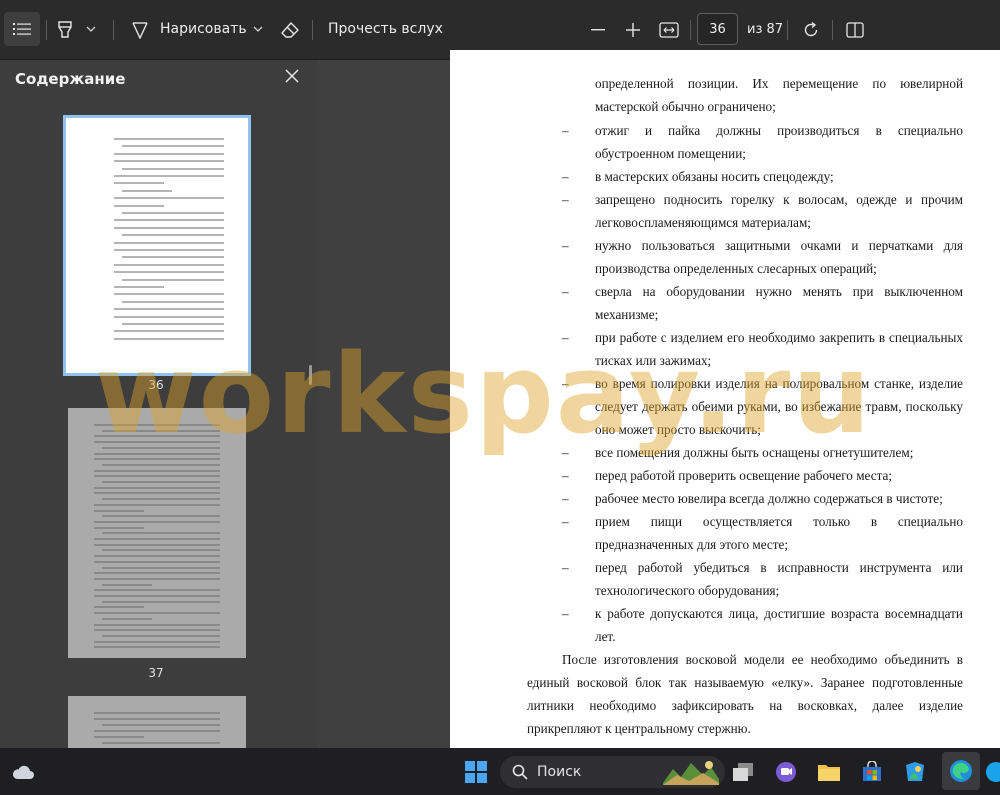 The image size is (1000, 795). I want to click on document-text-line: обустроенном помещении;, so click(670, 153).